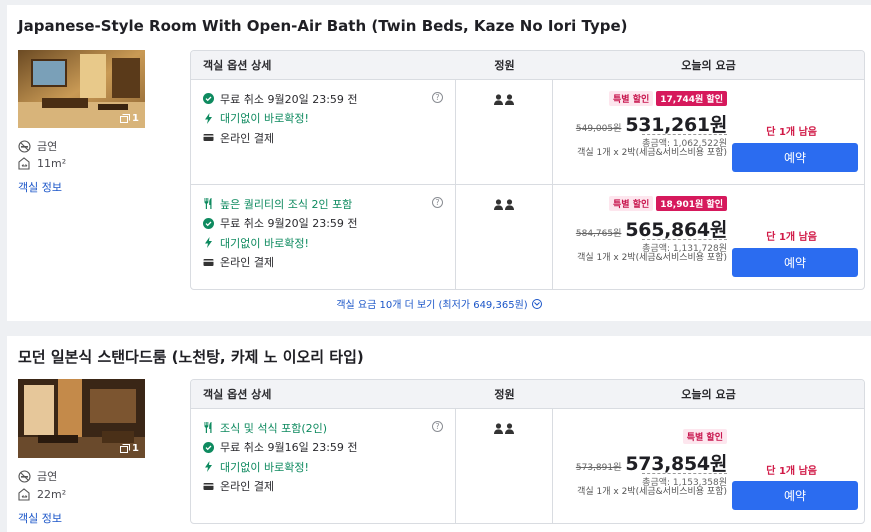  What do you see at coordinates (439, 303) in the screenshot?
I see `more-rates-link: 객실 요금 10개 더 보기 (최저가 649,365원)` at bounding box center [439, 303].